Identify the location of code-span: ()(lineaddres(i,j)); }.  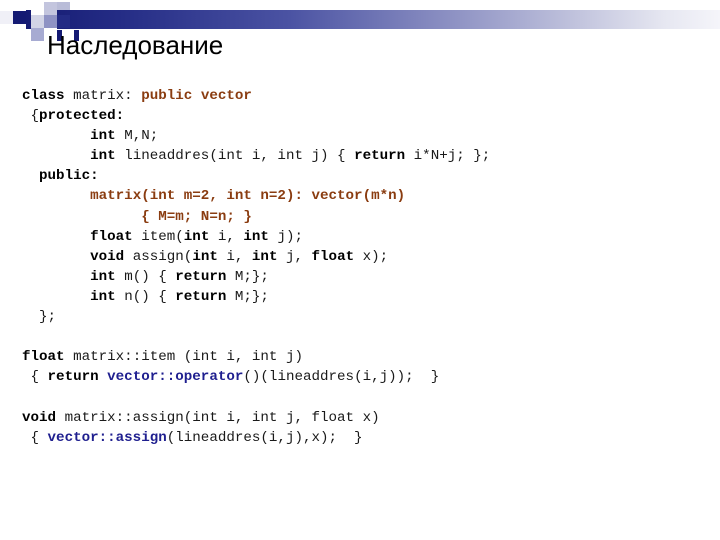
(341, 377).